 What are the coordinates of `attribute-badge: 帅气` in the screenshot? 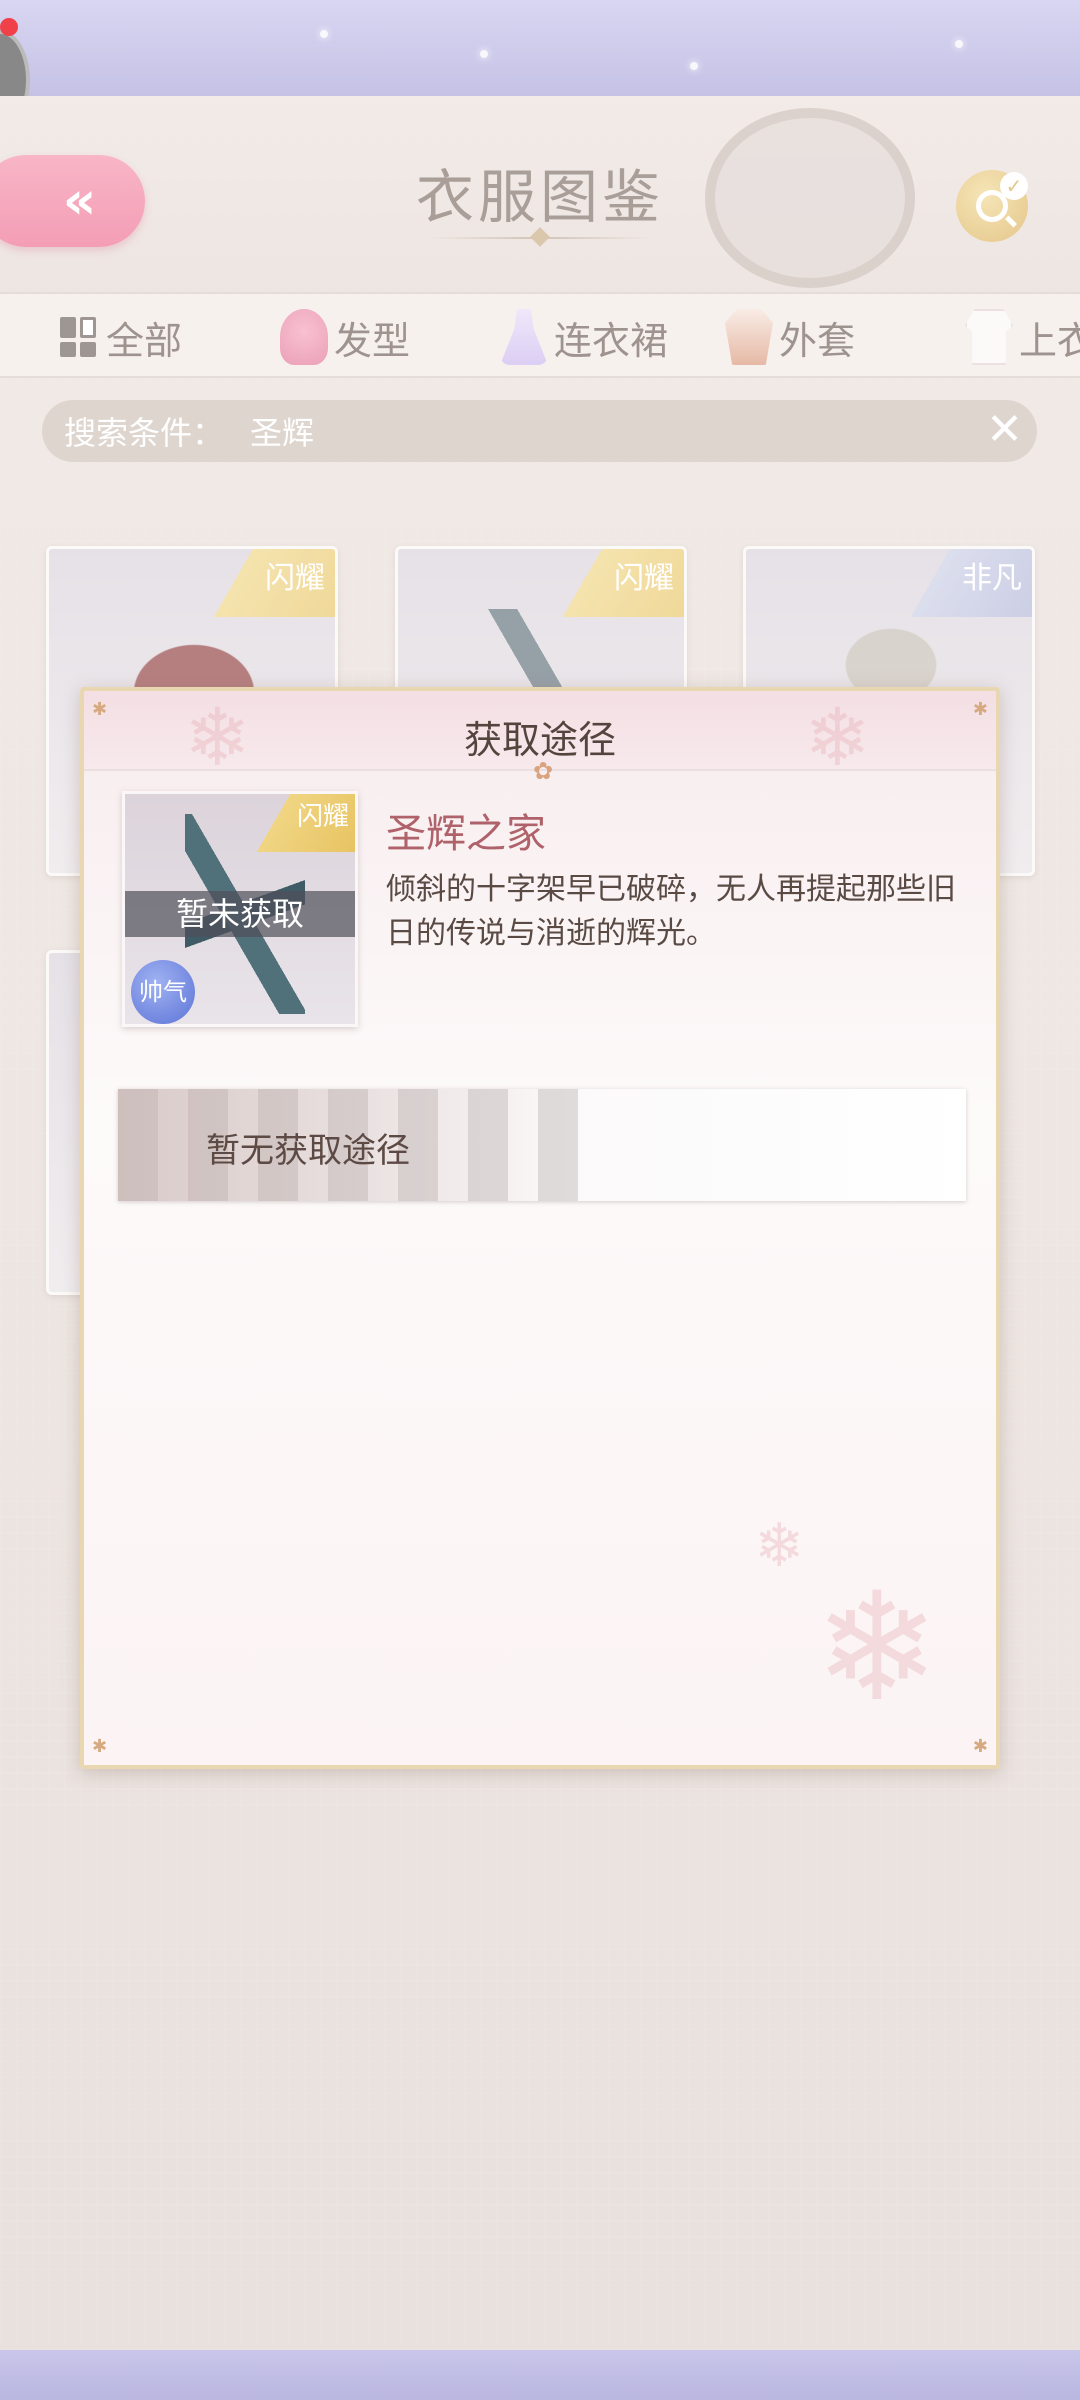 It's located at (163, 992).